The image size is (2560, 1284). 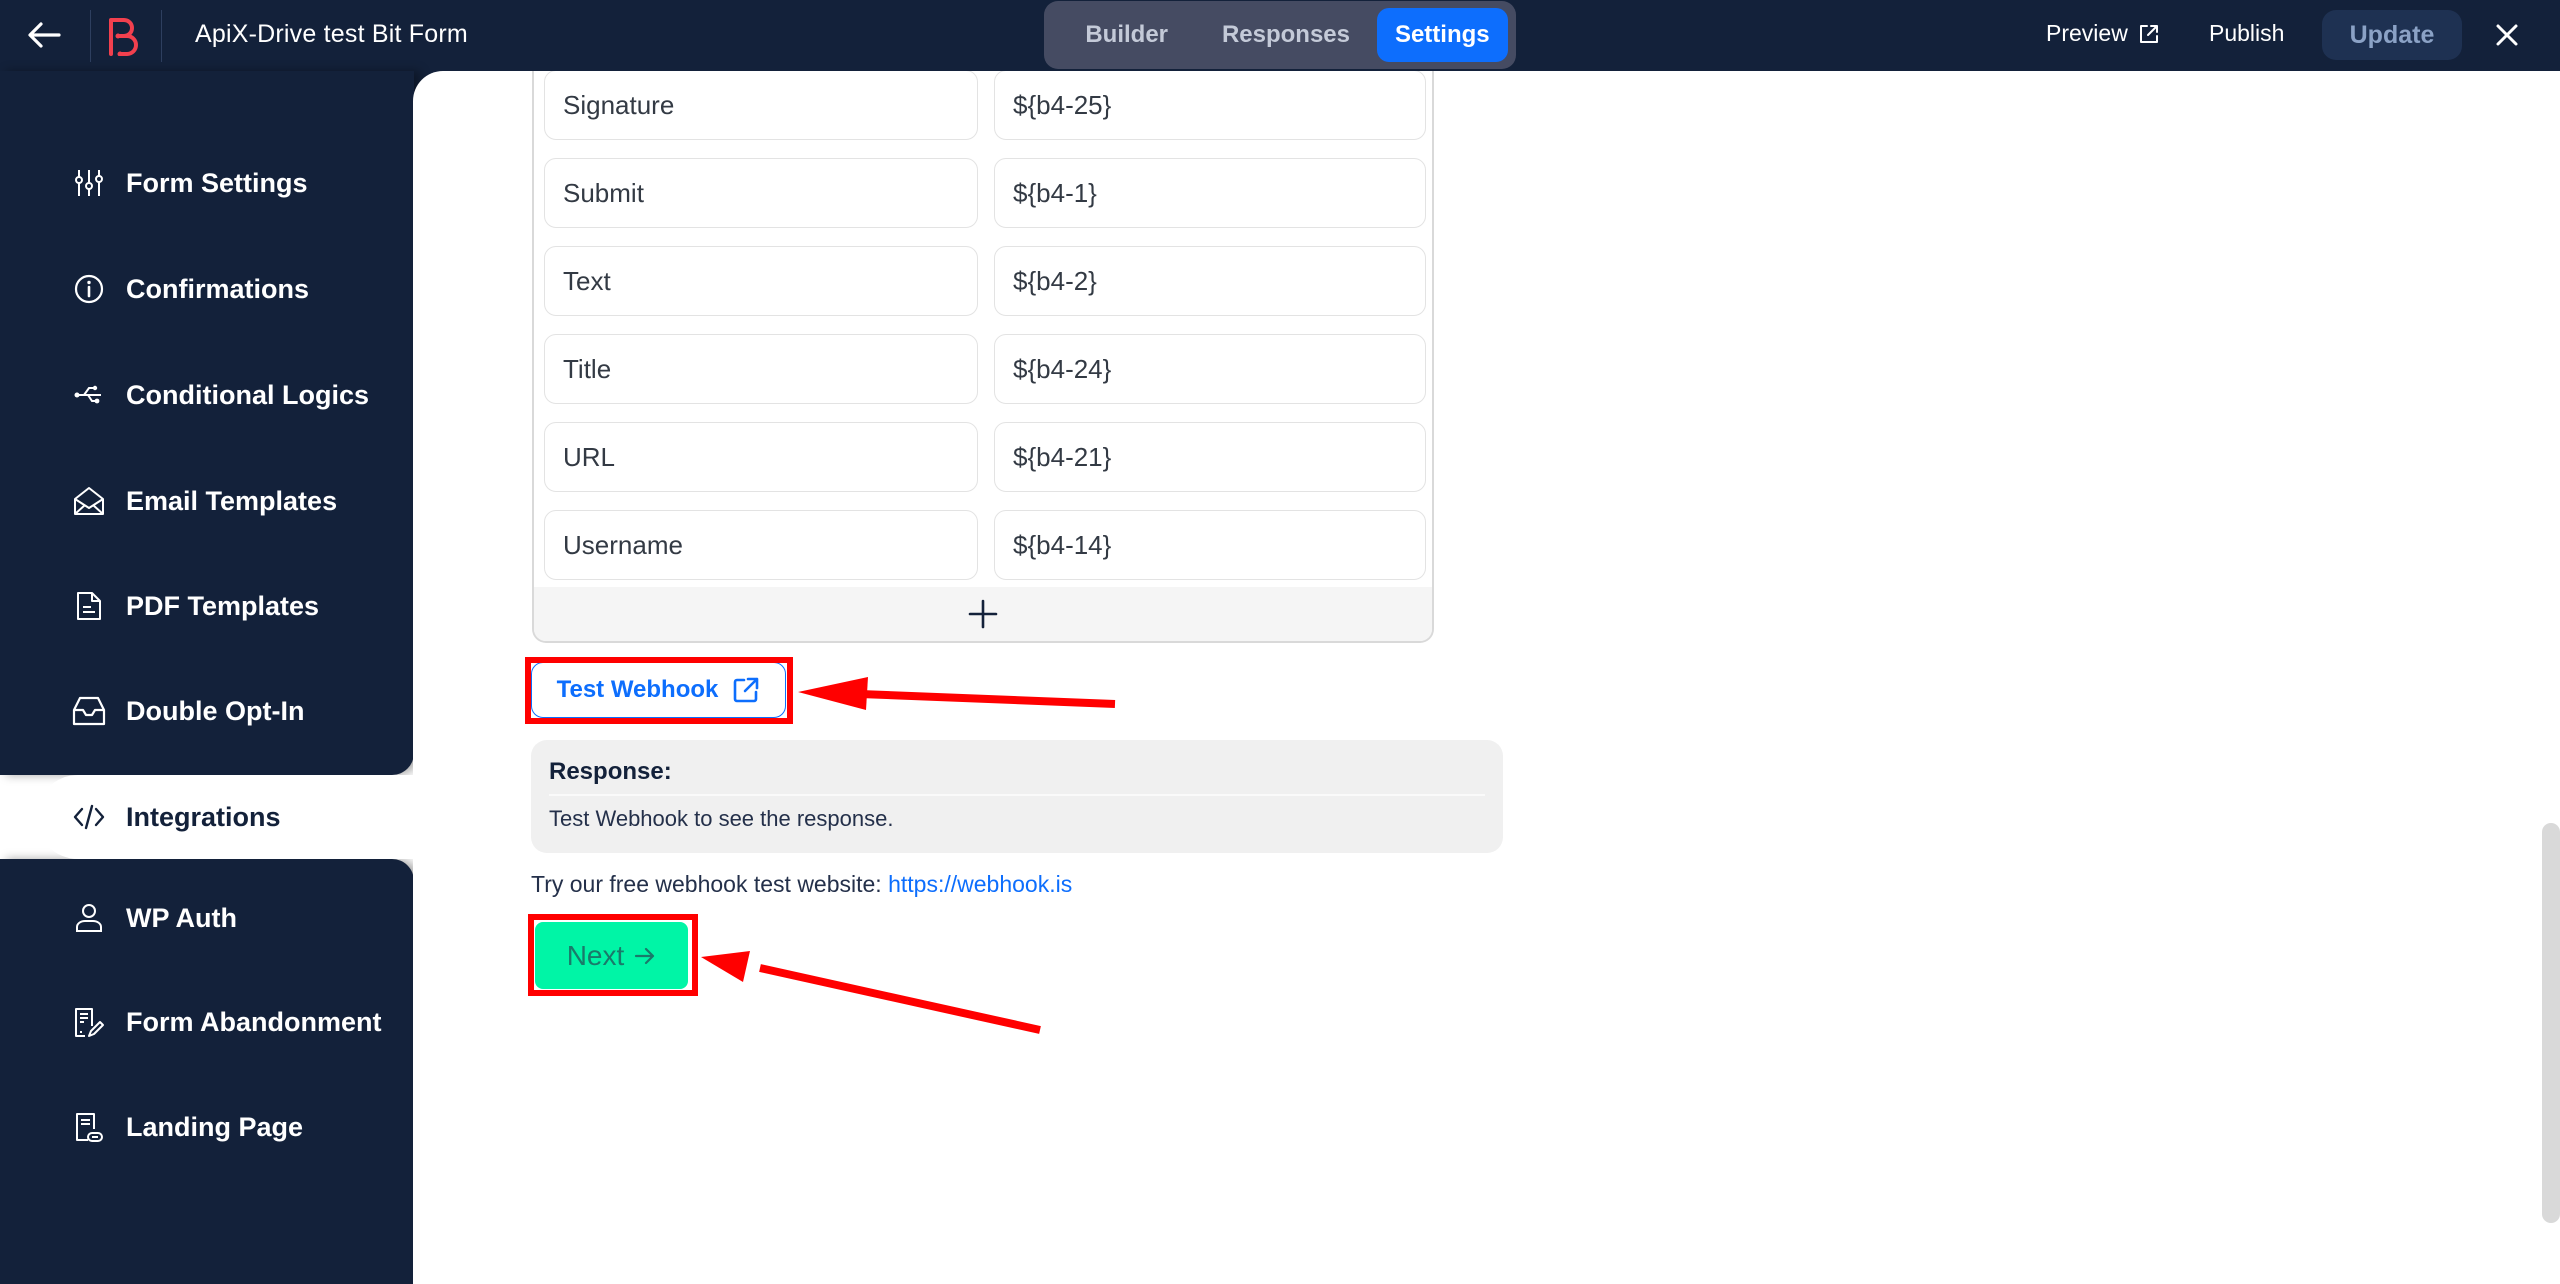 What do you see at coordinates (89, 183) in the screenshot?
I see `sliders-icon` at bounding box center [89, 183].